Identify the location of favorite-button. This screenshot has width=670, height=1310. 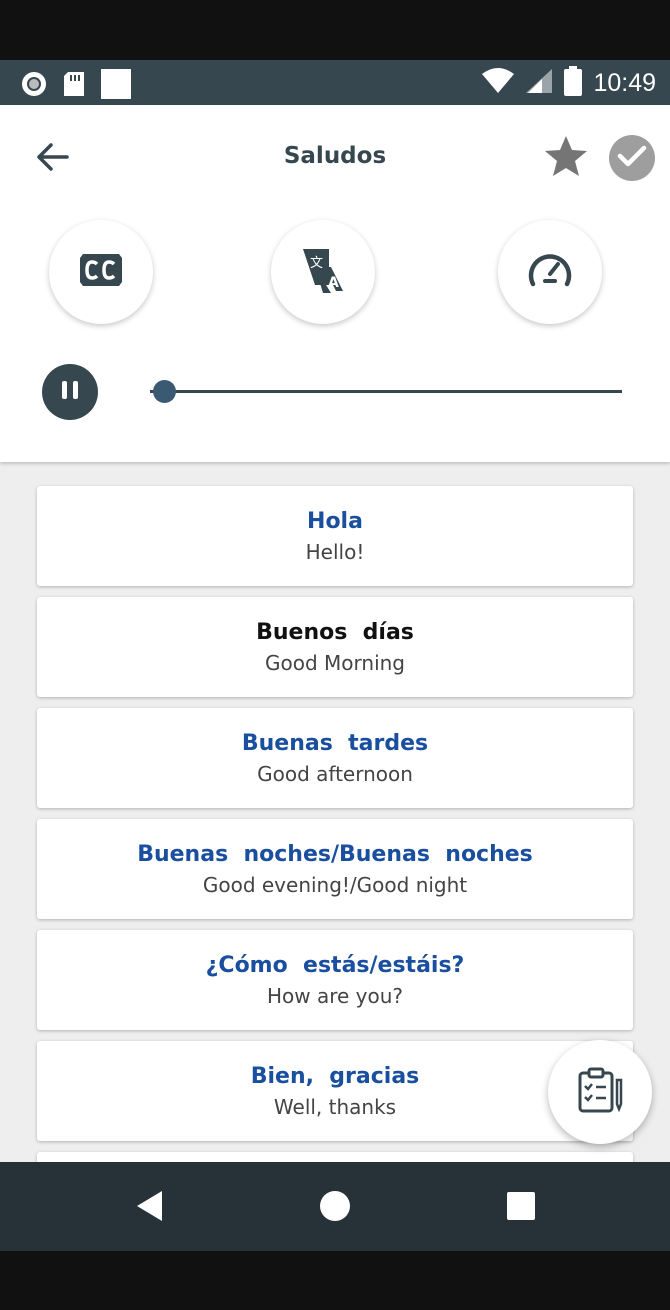
(566, 158).